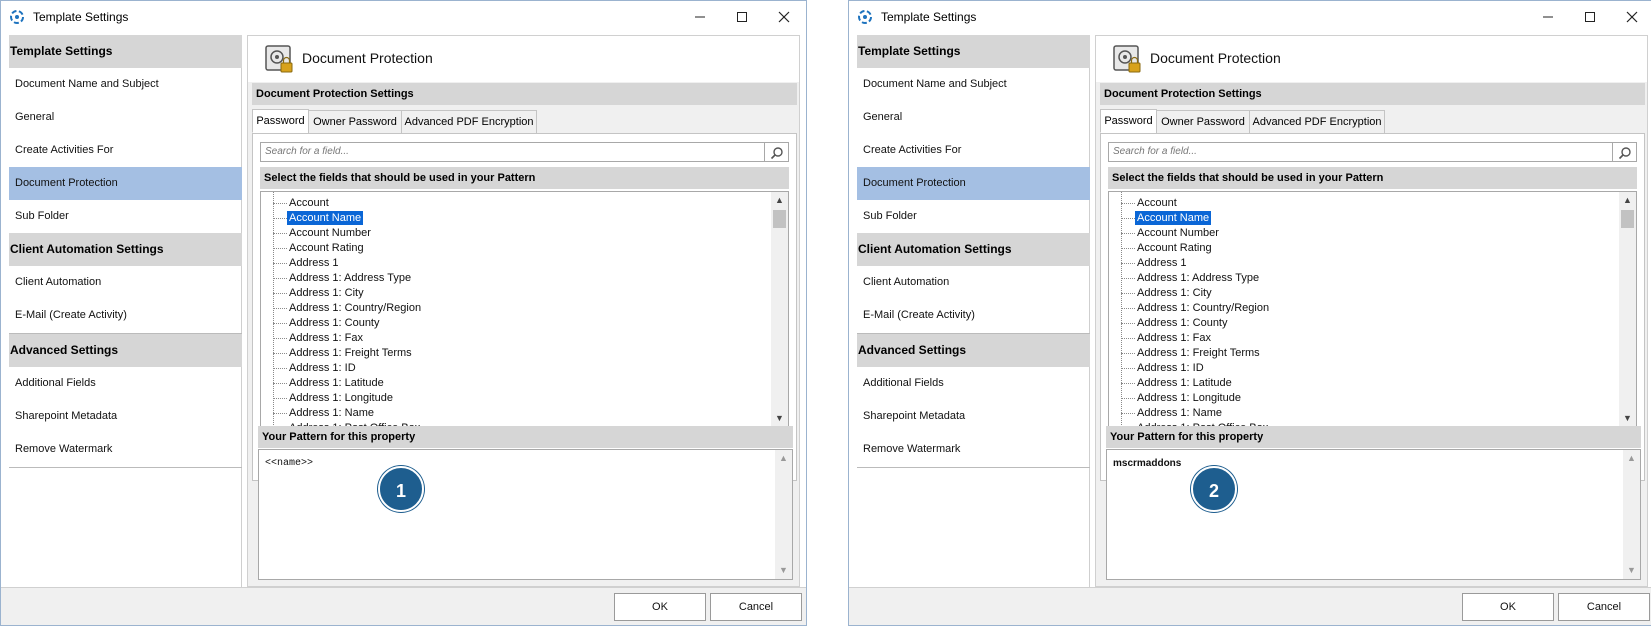  Describe the element at coordinates (401, 489) in the screenshot. I see `step-badge: 1` at that location.